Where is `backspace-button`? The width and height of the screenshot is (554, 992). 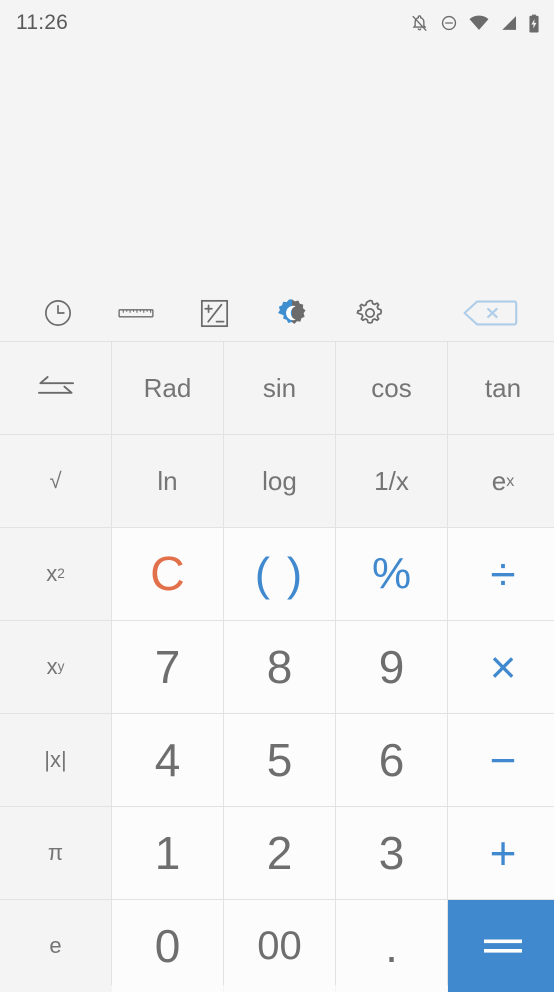 backspace-button is located at coordinates (490, 313).